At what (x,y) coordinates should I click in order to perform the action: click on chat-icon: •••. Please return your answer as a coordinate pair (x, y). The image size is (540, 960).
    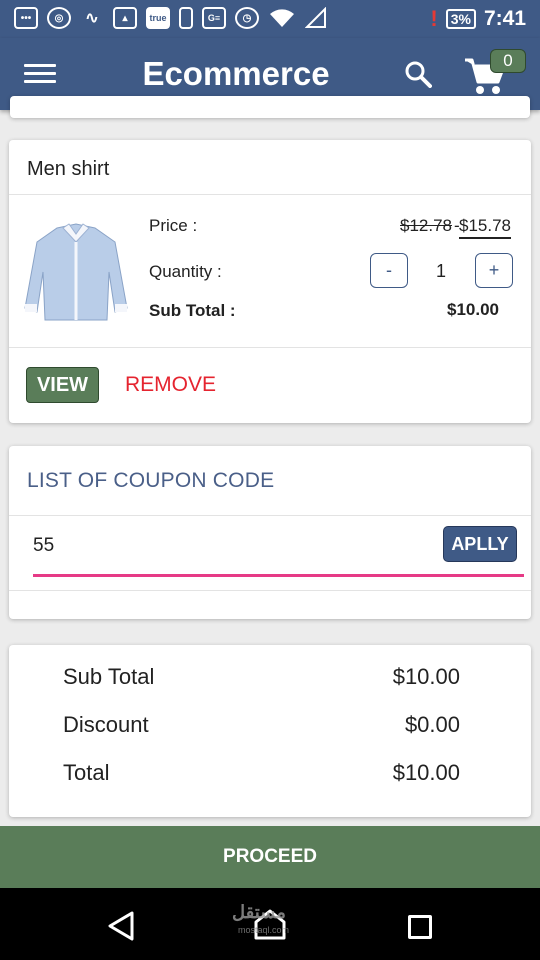
    Looking at the image, I should click on (26, 18).